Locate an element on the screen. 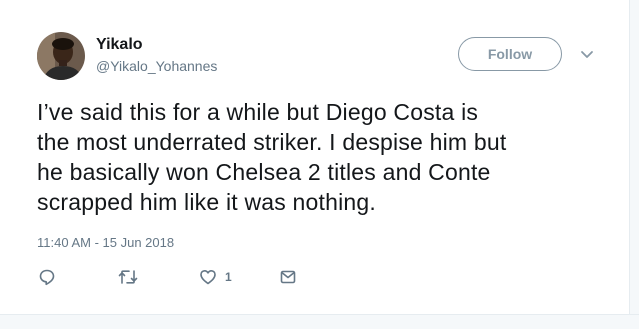 The image size is (639, 329). direct-message-button is located at coordinates (288, 277).